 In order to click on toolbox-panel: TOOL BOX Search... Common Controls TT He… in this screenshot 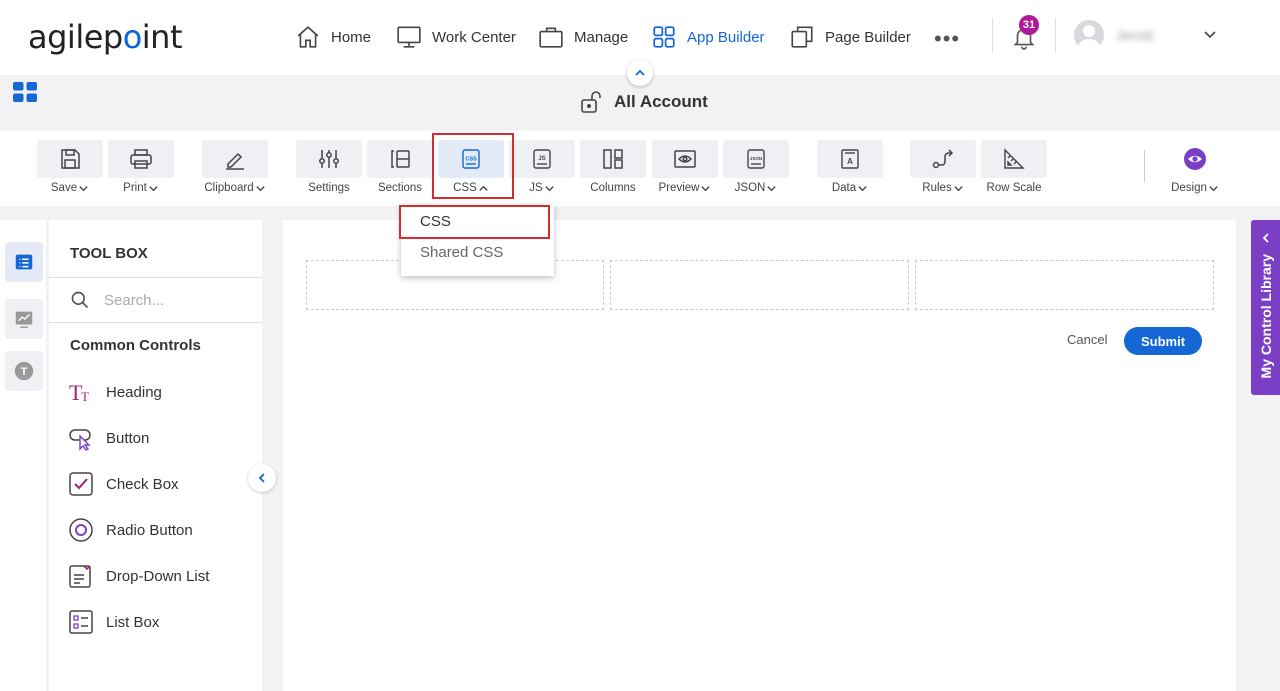, I will do `click(155, 455)`.